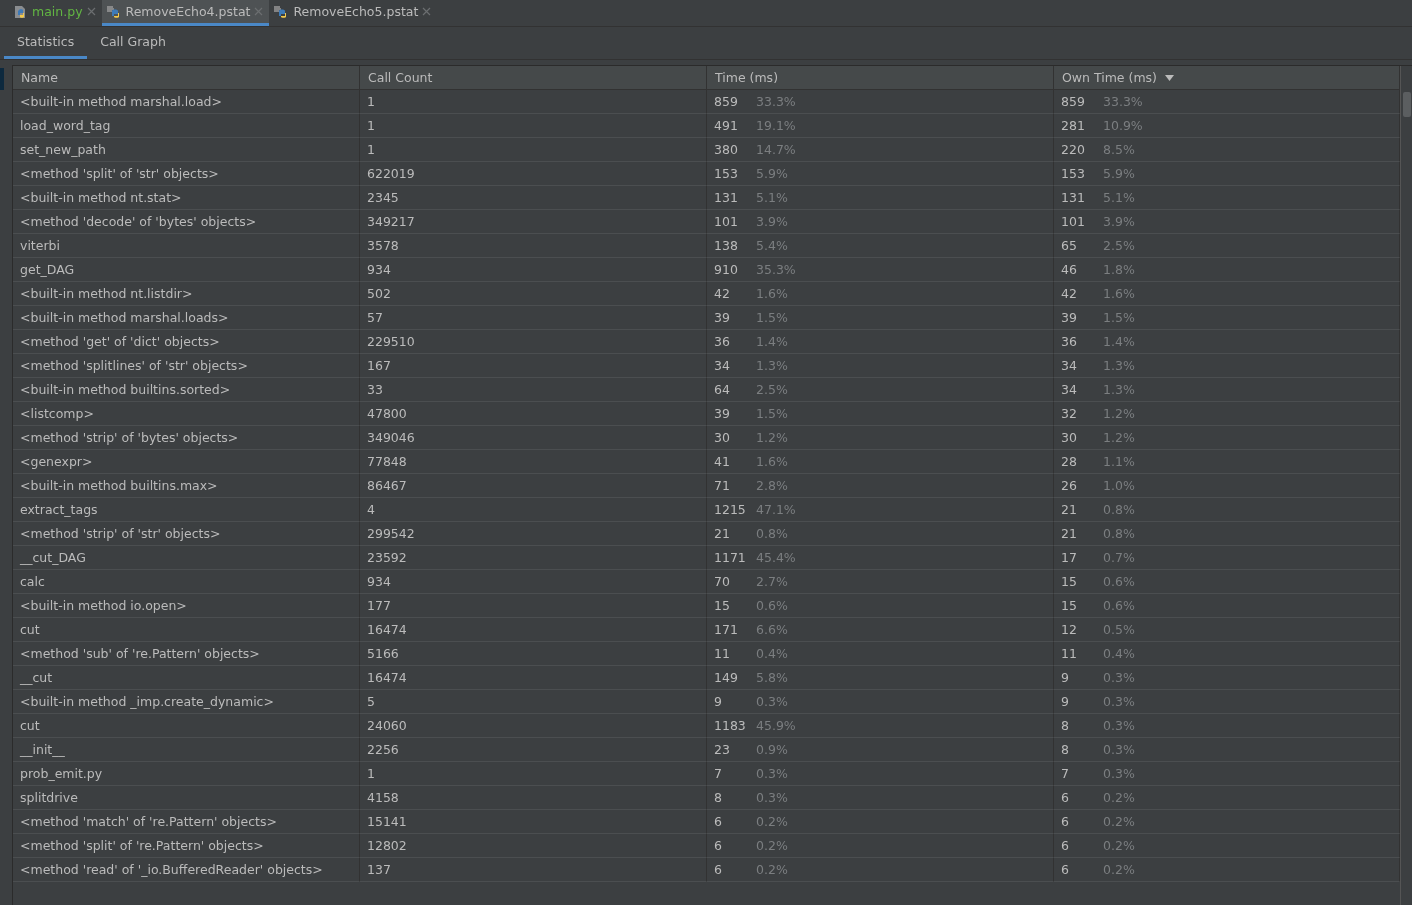  I want to click on own-time-value: 9, so click(1065, 677).